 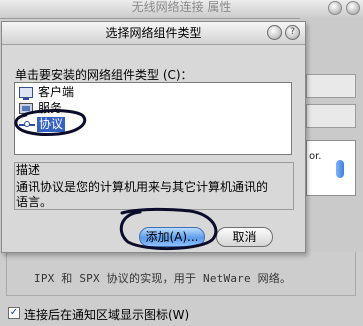 What do you see at coordinates (26, 108) in the screenshot?
I see `service-icon` at bounding box center [26, 108].